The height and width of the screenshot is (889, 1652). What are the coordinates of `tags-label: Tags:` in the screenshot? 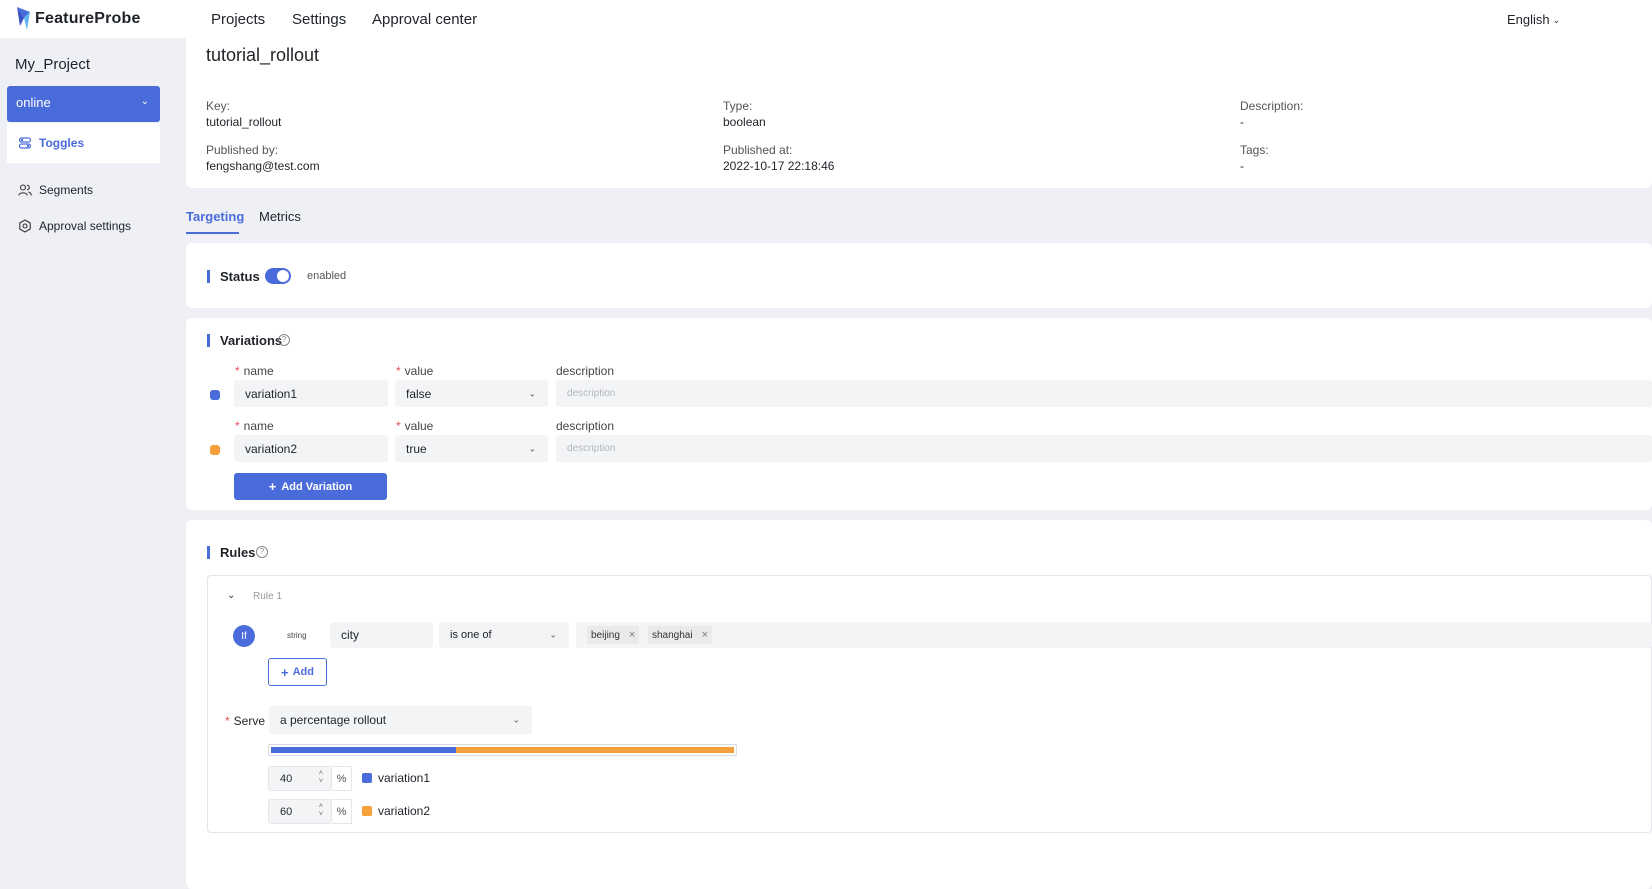 It's located at (1254, 150).